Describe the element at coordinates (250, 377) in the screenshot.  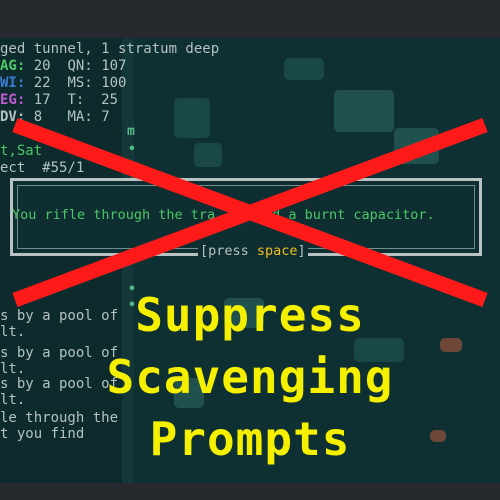
I see `overlay-title-line2: Scavenging` at that location.